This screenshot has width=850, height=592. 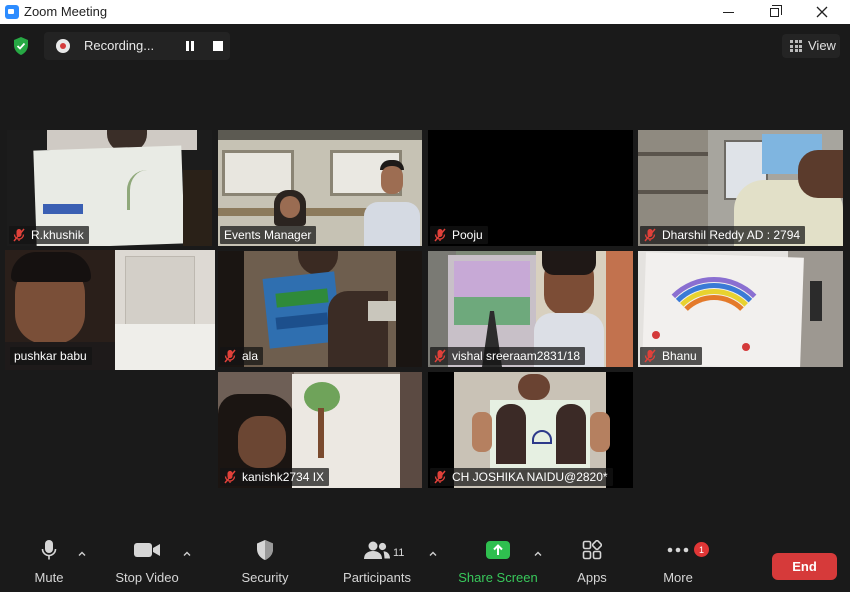 I want to click on minimize-icon, so click(x=728, y=12).